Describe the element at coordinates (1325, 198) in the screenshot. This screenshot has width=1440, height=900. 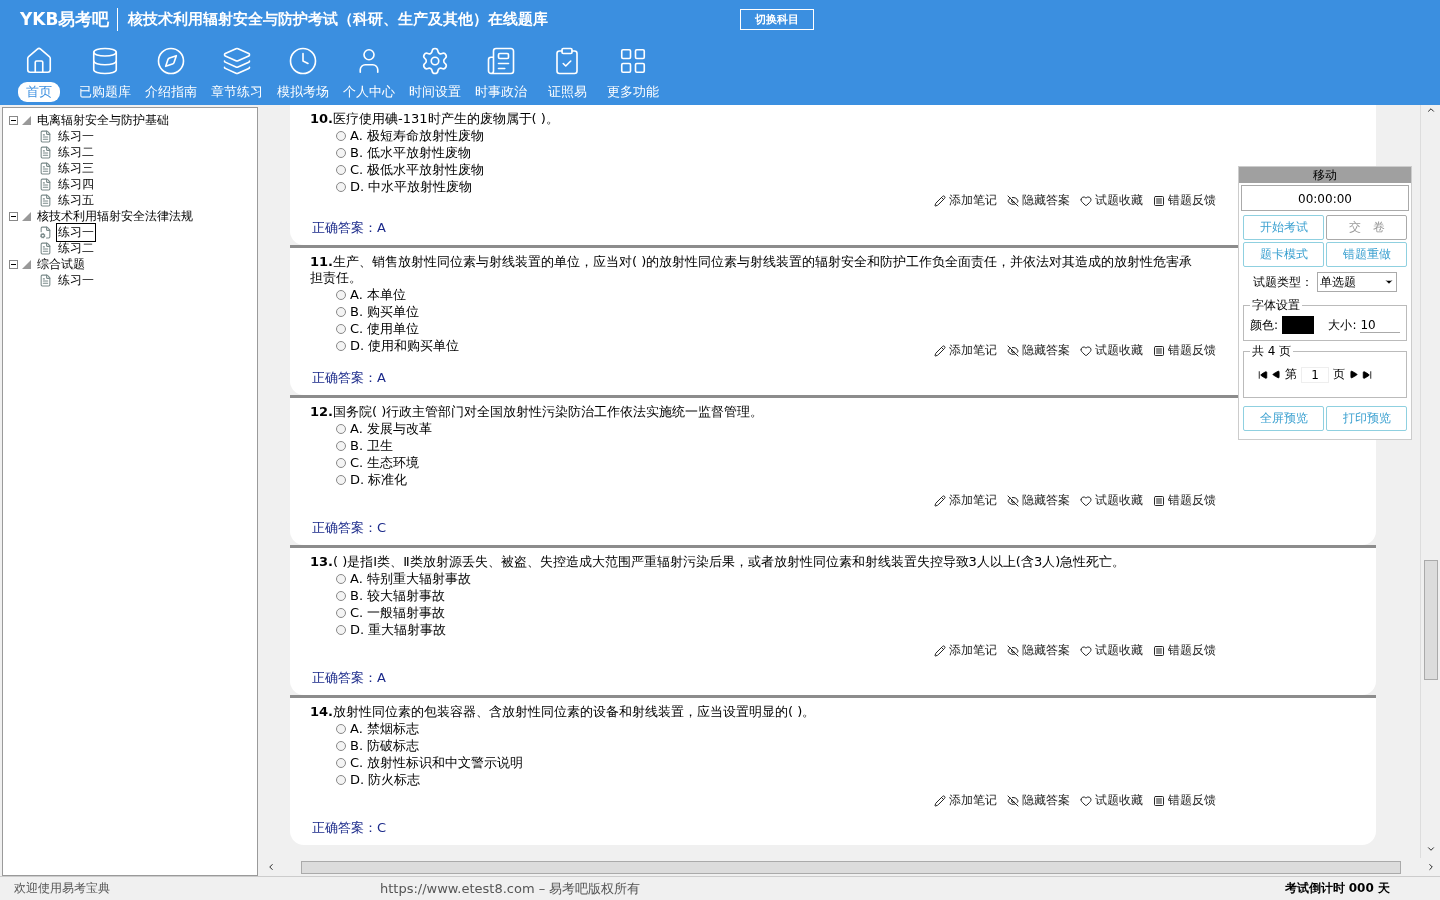
I see `timer-display: 00:00:00` at that location.